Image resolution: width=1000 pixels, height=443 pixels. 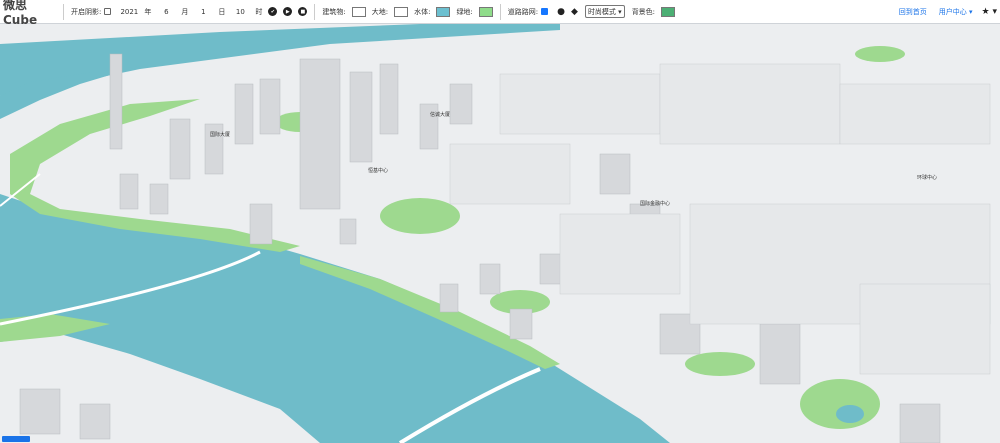 I want to click on shadow-checkbox, so click(x=108, y=11).